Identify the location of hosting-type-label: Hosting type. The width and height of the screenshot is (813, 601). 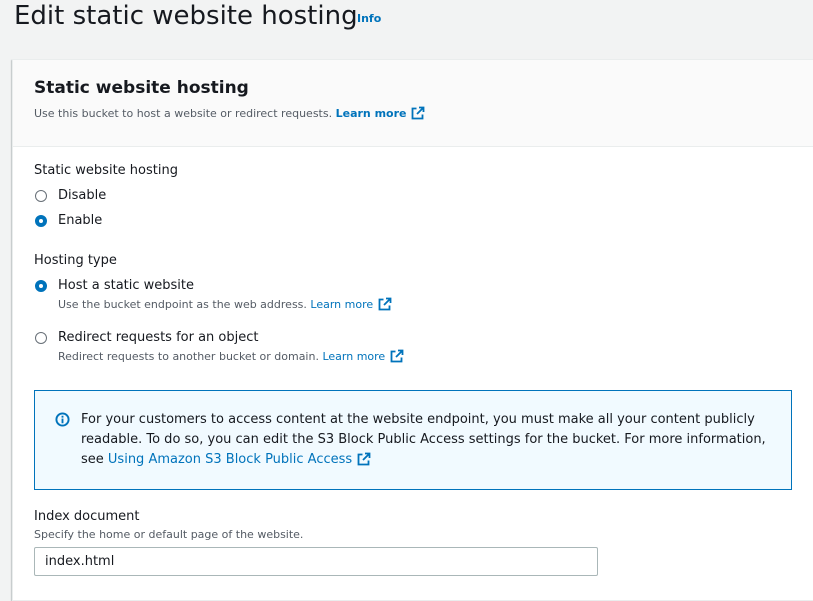
(75, 260).